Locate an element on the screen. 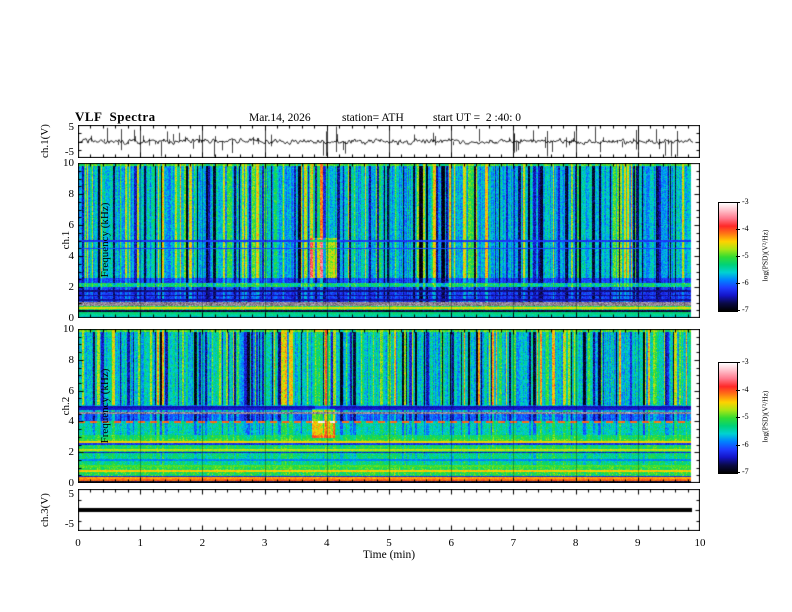 This screenshot has height=612, width=792. x-tick-label: 2 is located at coordinates (202, 543).